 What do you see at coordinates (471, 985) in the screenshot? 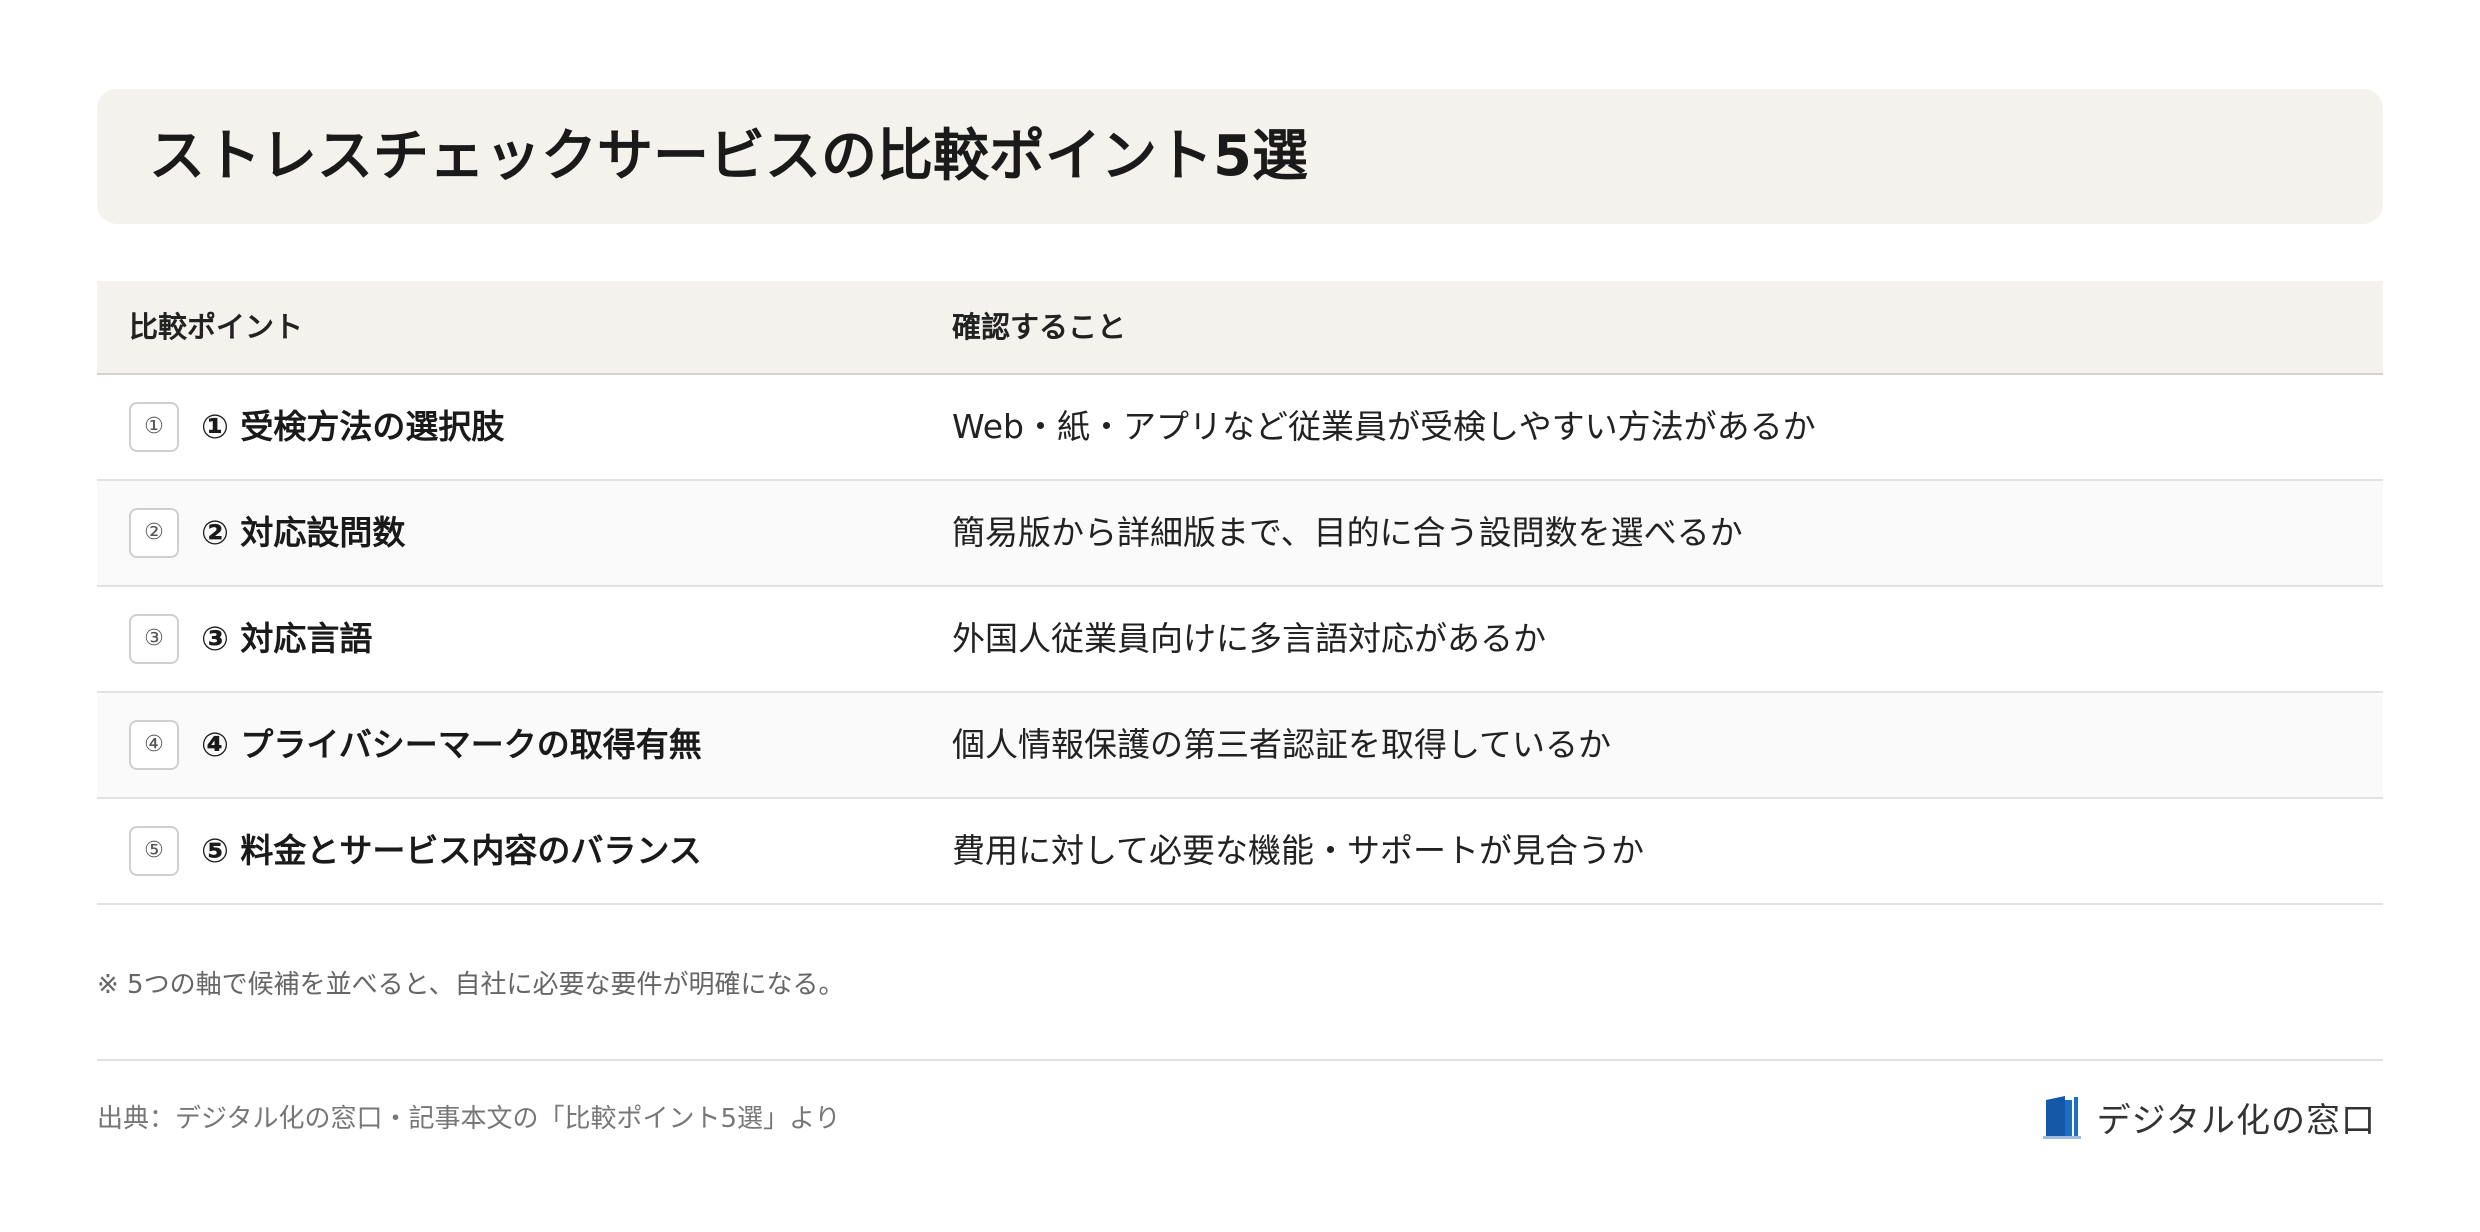
I see `footnote: ※ 5つの軸で候補を並べると、自社に必要な要件が明確になる。` at bounding box center [471, 985].